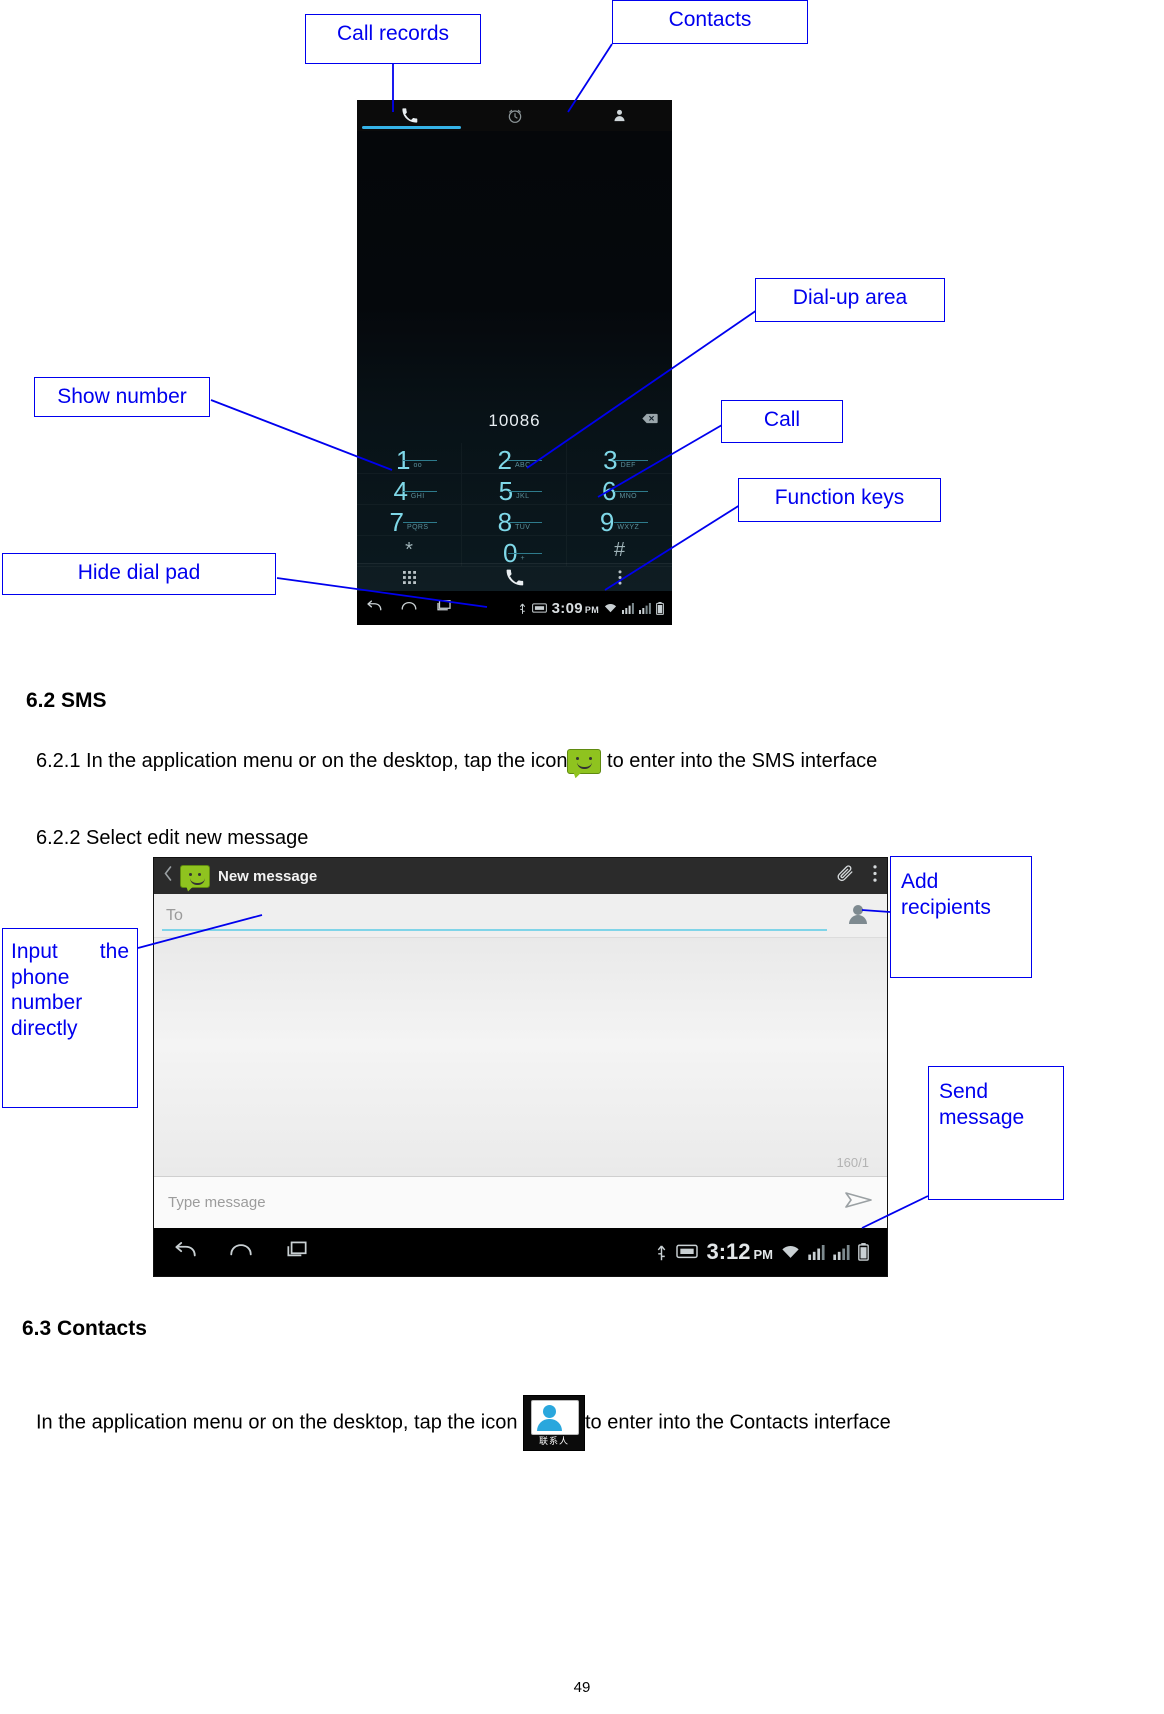  Describe the element at coordinates (520, 876) in the screenshot. I see `sms-title-bar: New message` at that location.